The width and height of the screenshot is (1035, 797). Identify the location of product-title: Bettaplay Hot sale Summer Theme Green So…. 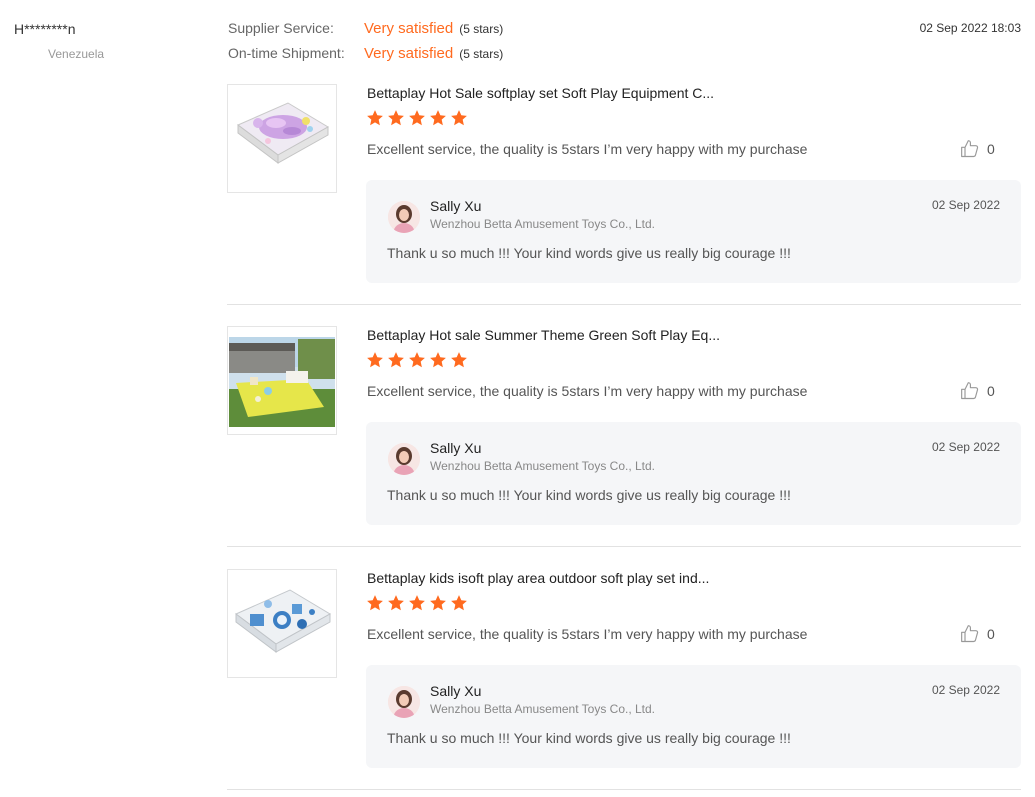
(543, 335).